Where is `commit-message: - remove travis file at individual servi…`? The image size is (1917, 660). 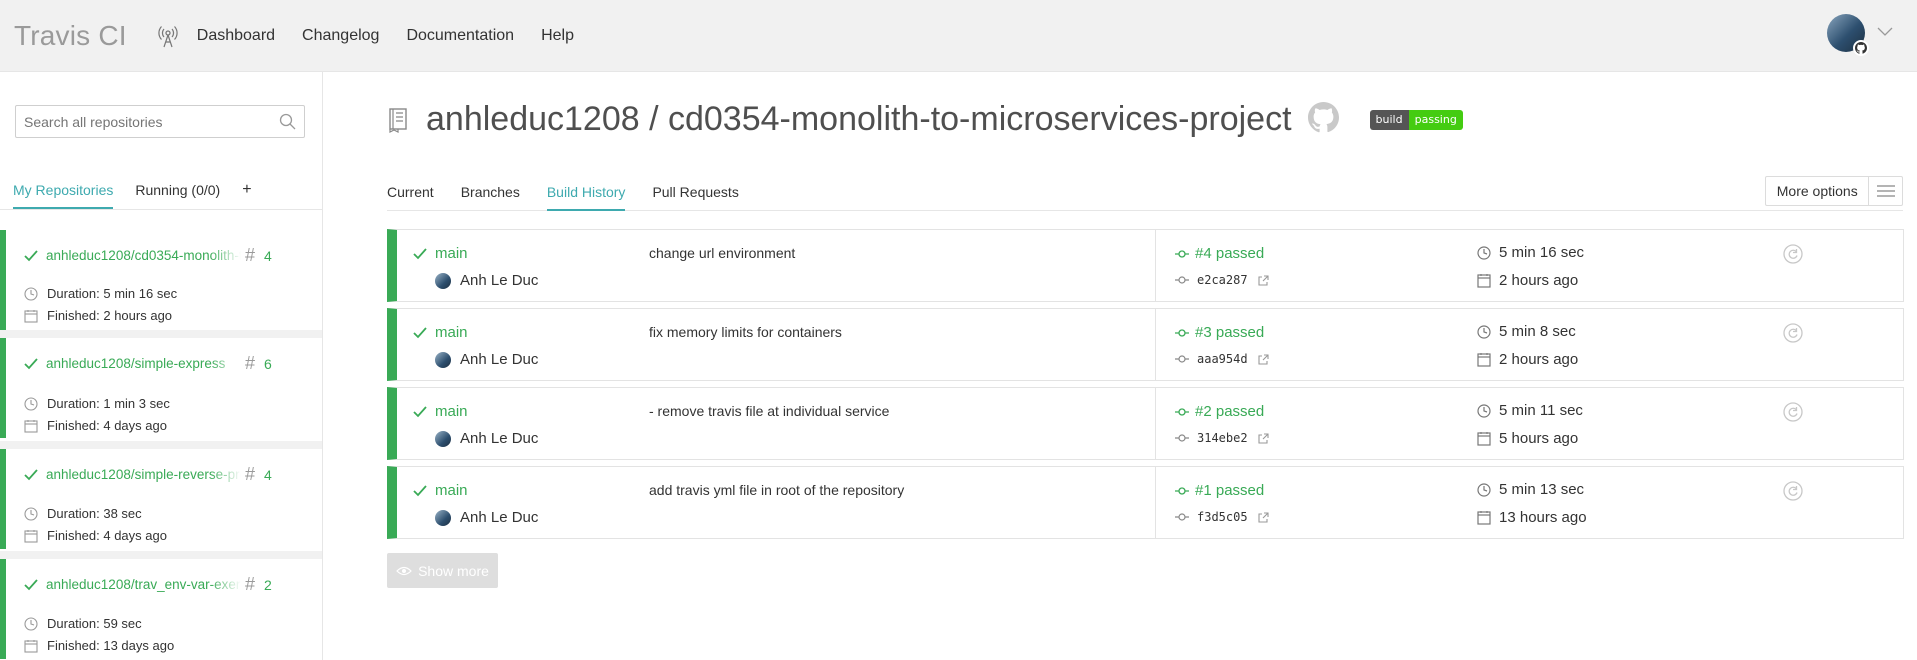 commit-message: - remove travis file at individual servi… is located at coordinates (769, 411).